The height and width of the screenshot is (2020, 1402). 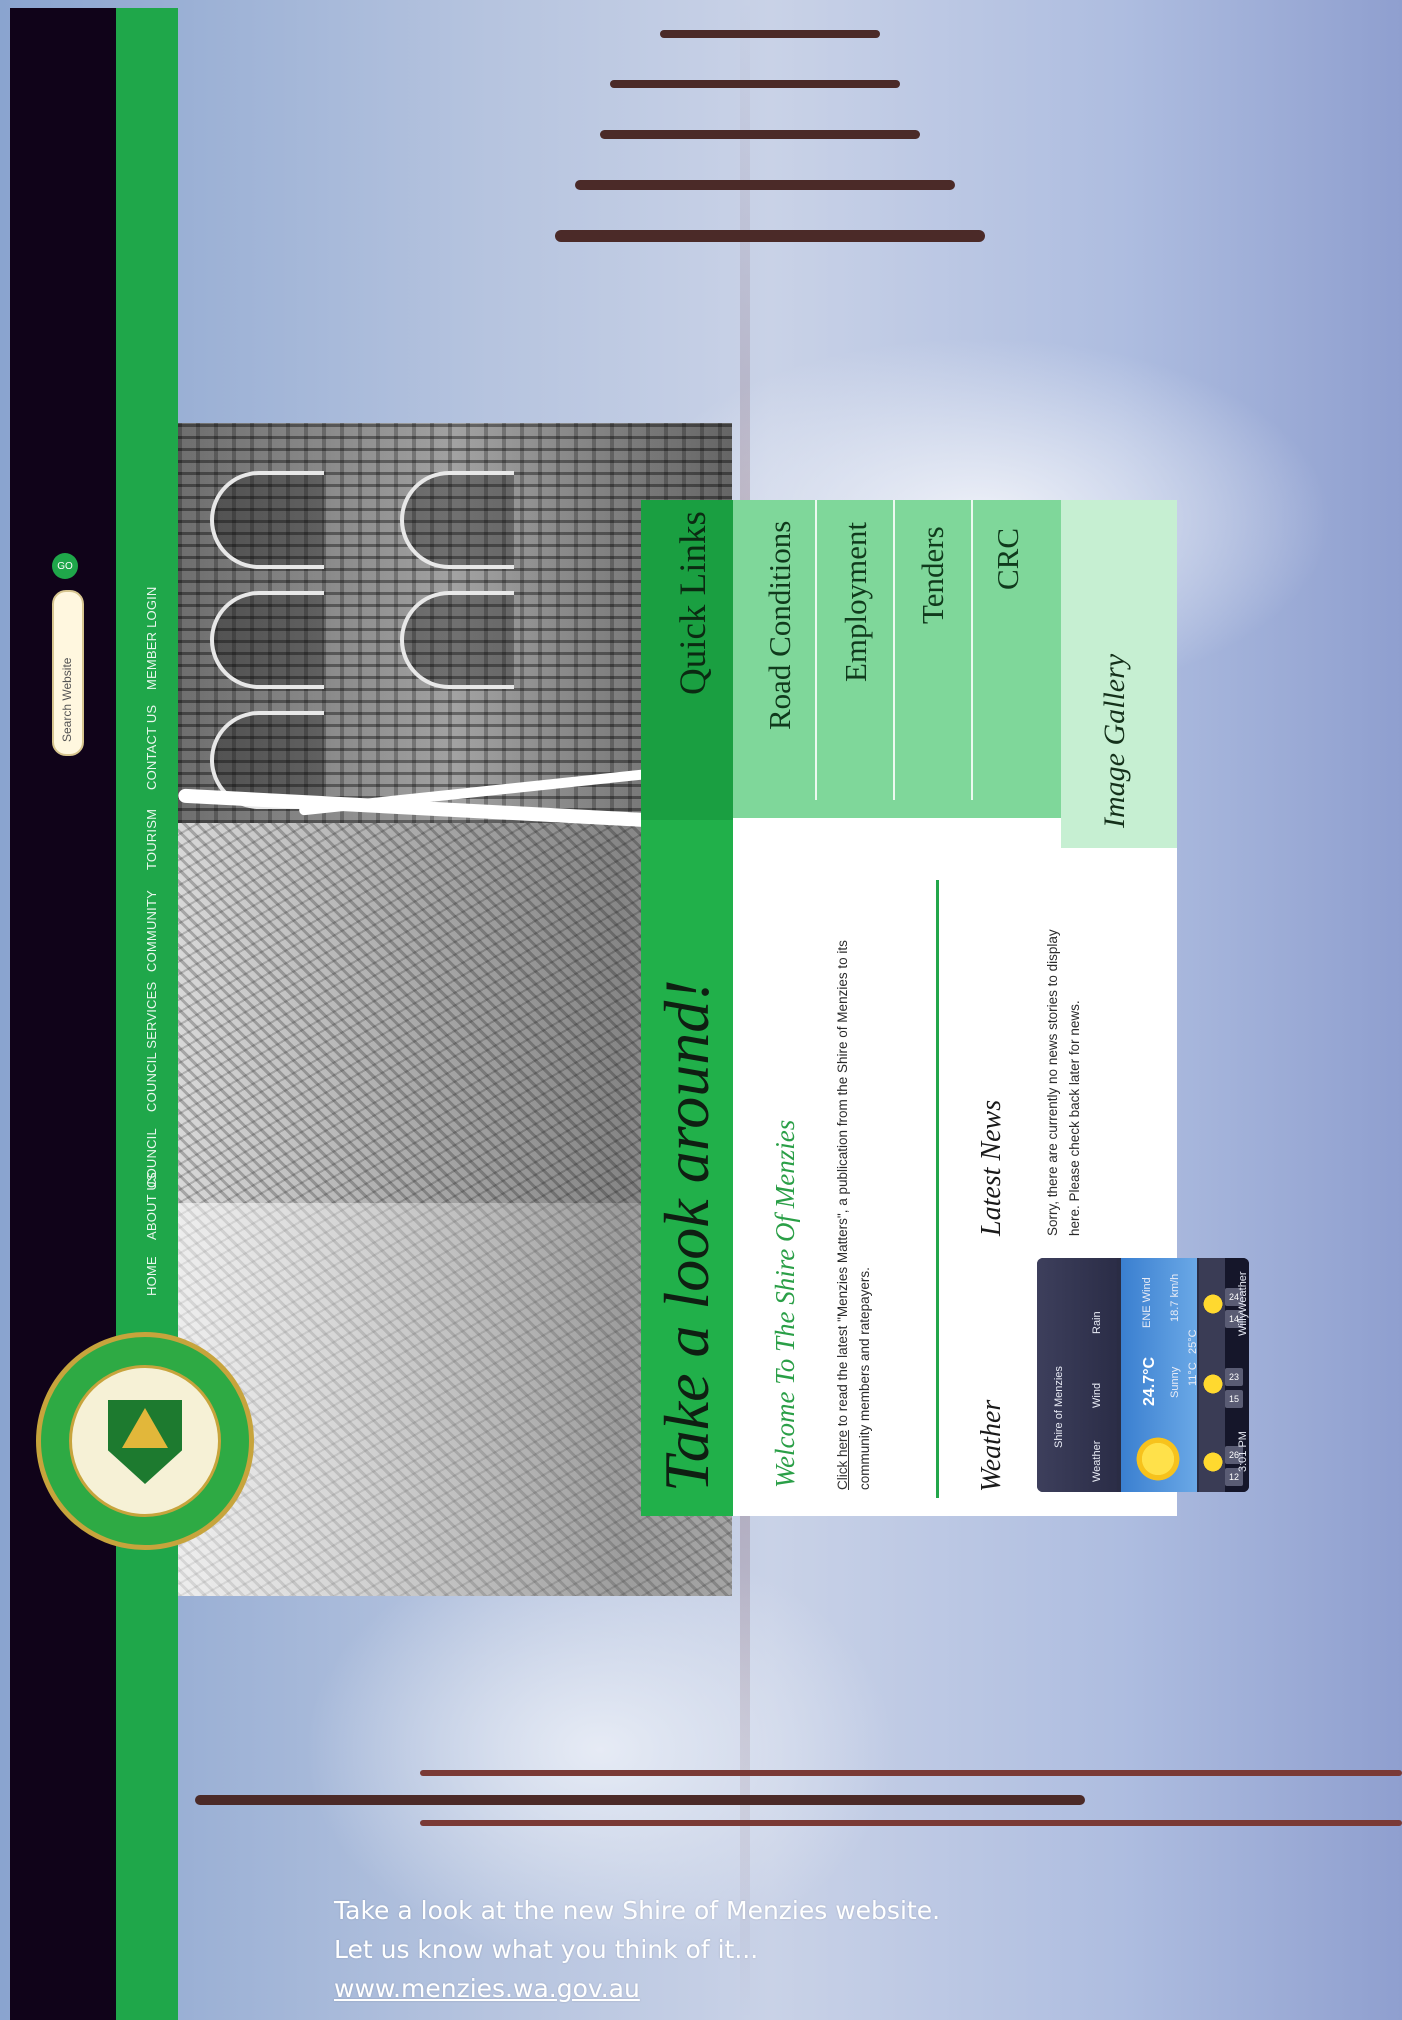 What do you see at coordinates (1115, 741) in the screenshot?
I see `image-gallery-link: Image Gallery` at bounding box center [1115, 741].